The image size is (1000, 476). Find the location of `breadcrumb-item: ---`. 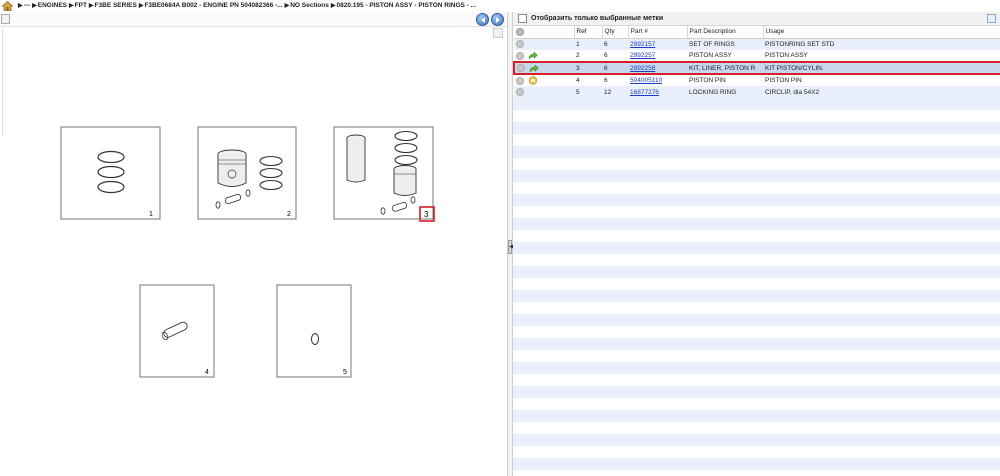

breadcrumb-item: --- is located at coordinates (27, 5).